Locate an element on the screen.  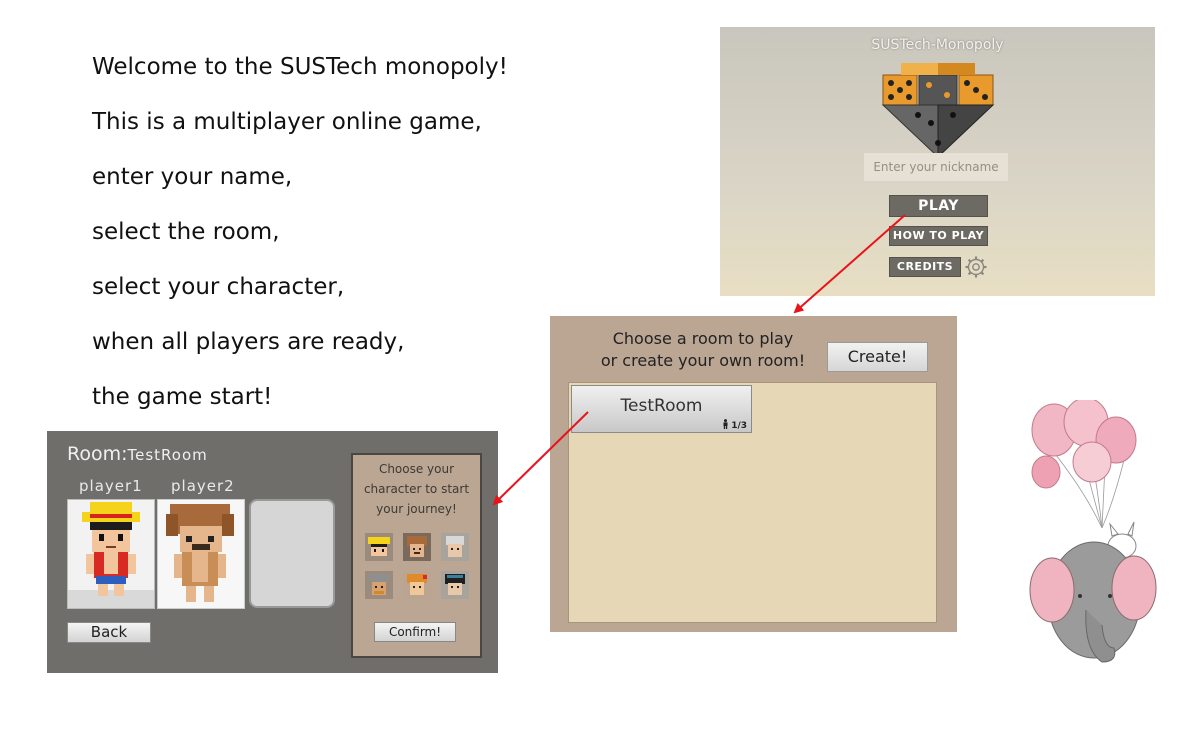
arrow-rooms-to-lobby is located at coordinates (540, 458).